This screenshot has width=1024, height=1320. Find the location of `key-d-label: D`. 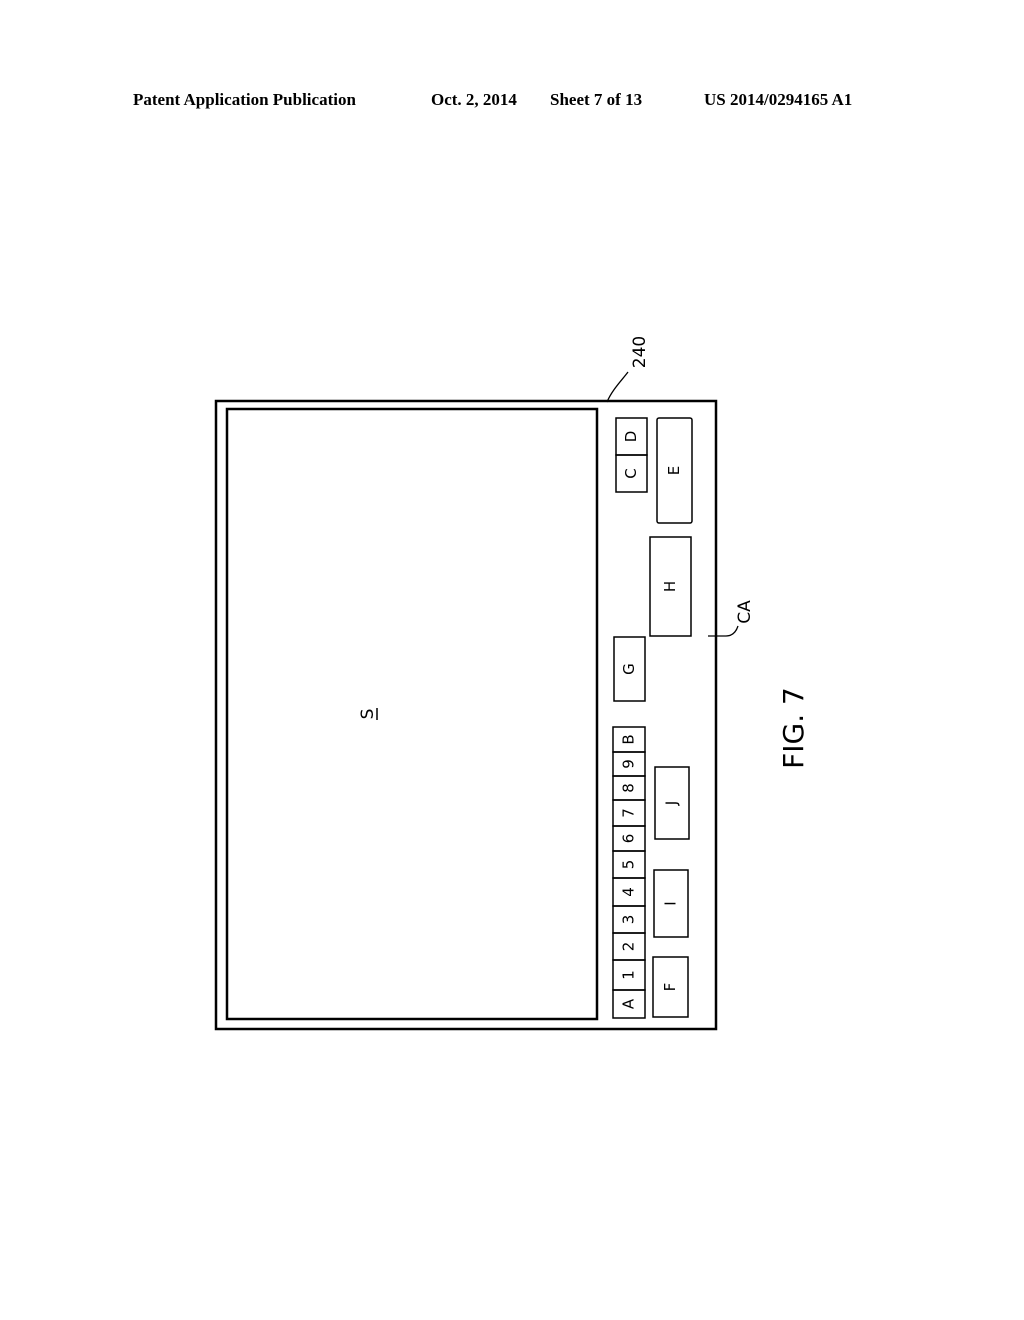

key-d-label: D is located at coordinates (631, 437).